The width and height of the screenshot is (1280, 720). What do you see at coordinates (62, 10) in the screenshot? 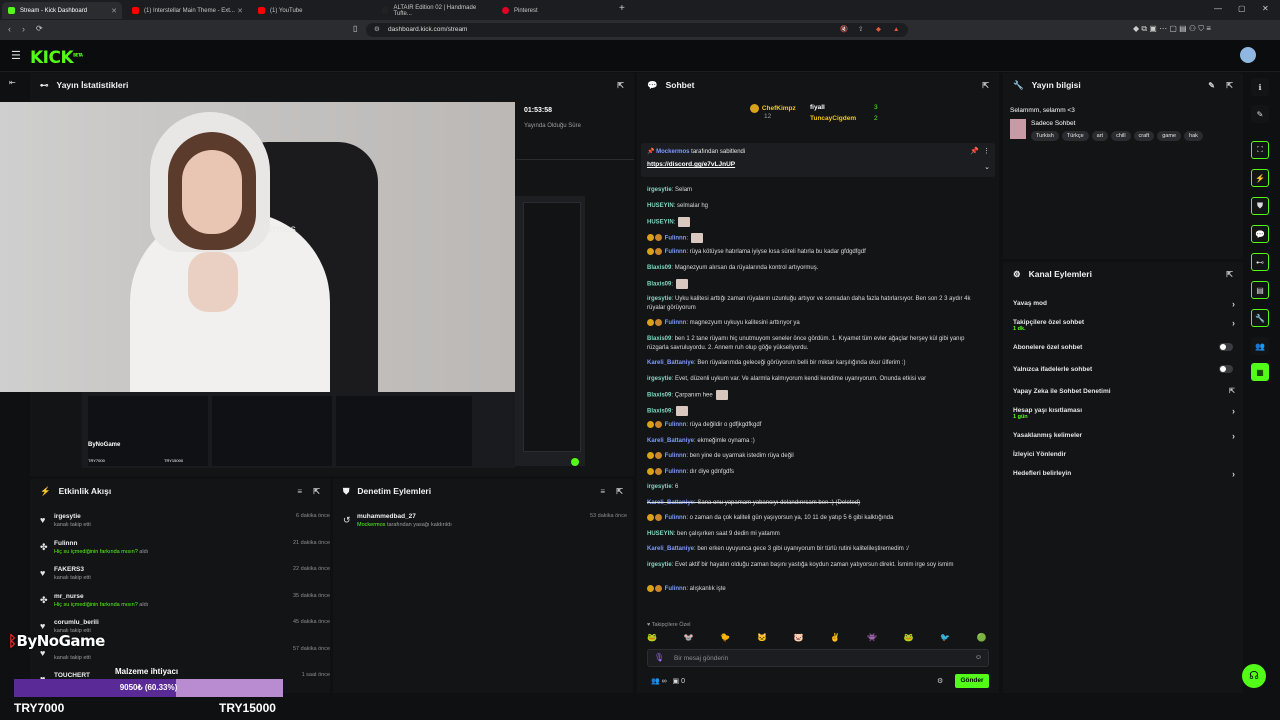
I see `tab-kick-dashboard: Stream - Kick Dashboard ✕` at bounding box center [62, 10].